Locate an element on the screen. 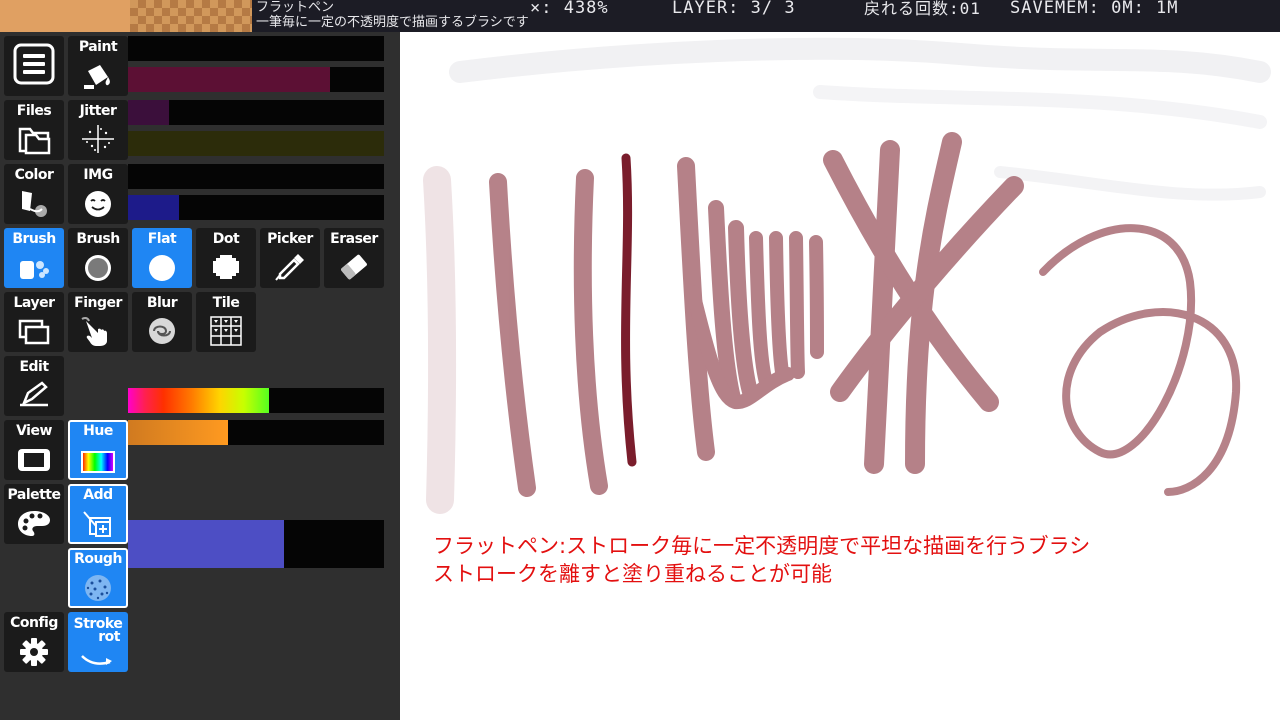 This screenshot has height=720, width=1280. tile-button: Tile is located at coordinates (226, 322).